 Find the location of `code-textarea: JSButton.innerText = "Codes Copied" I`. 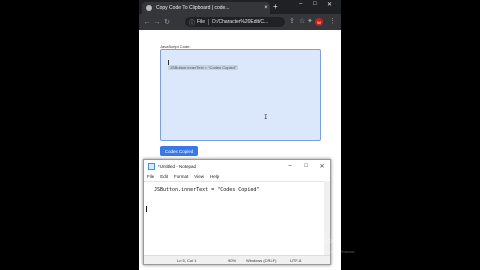

code-textarea: JSButton.innerText = "Codes Copied" I is located at coordinates (240, 95).